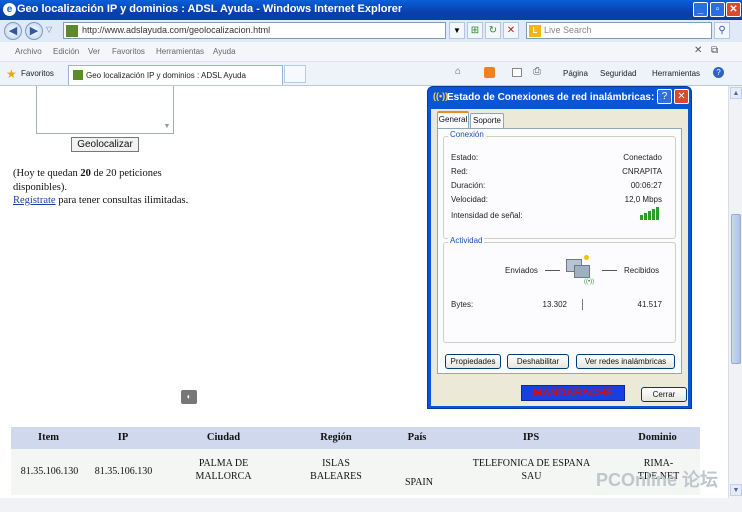 The width and height of the screenshot is (742, 512). I want to click on cell-region-line1: ISLAS, so click(336, 463).